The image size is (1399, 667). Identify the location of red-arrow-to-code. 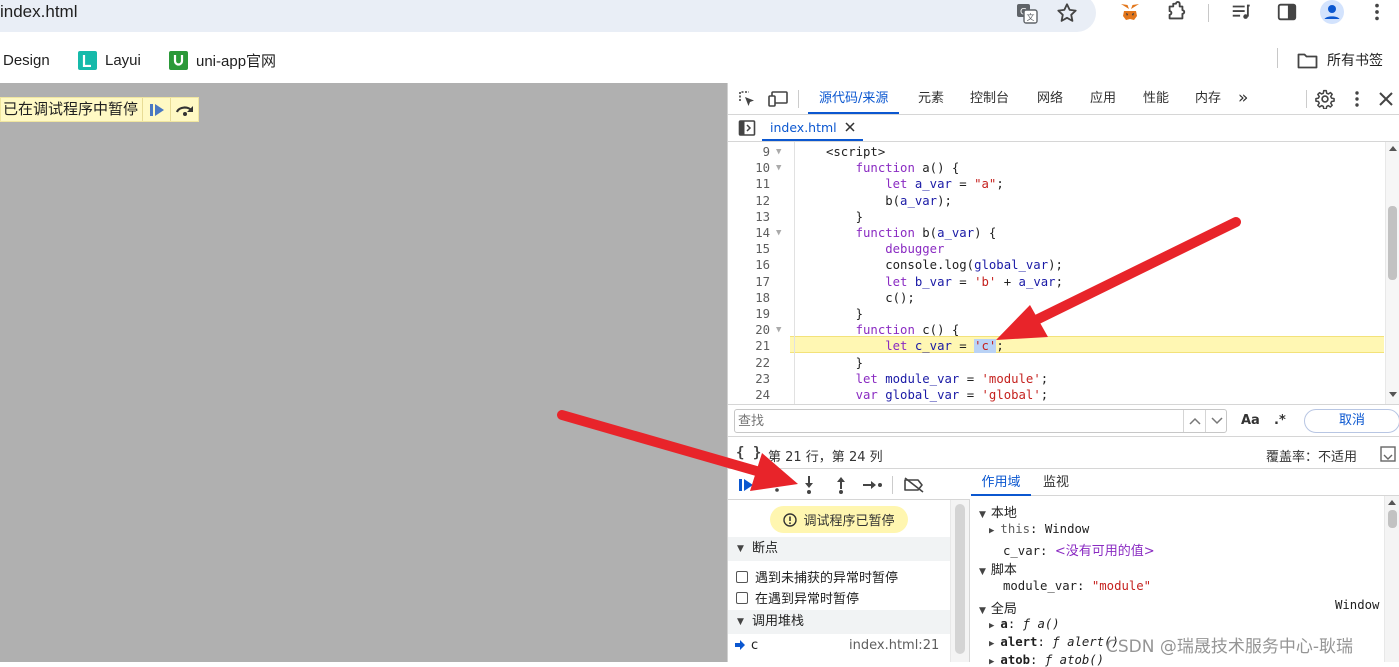
(1118, 278).